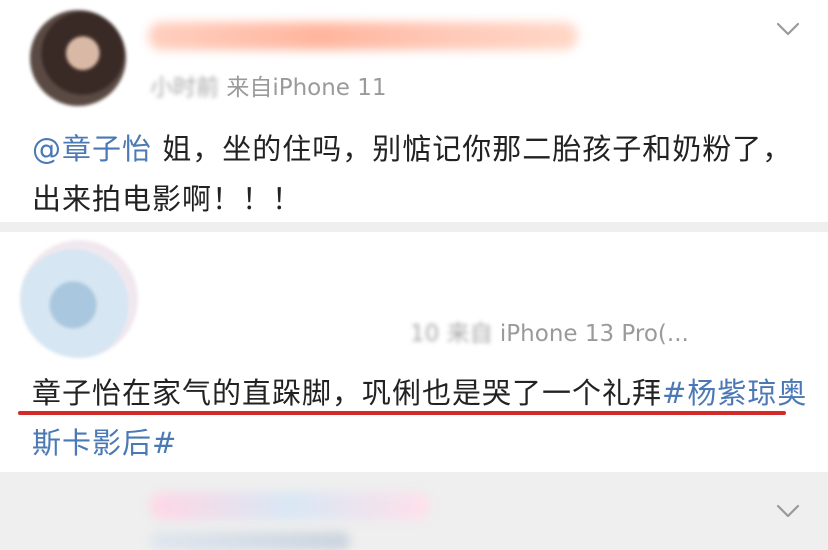 The image size is (828, 550). What do you see at coordinates (402, 413) in the screenshot?
I see `red-underline-annotation` at bounding box center [402, 413].